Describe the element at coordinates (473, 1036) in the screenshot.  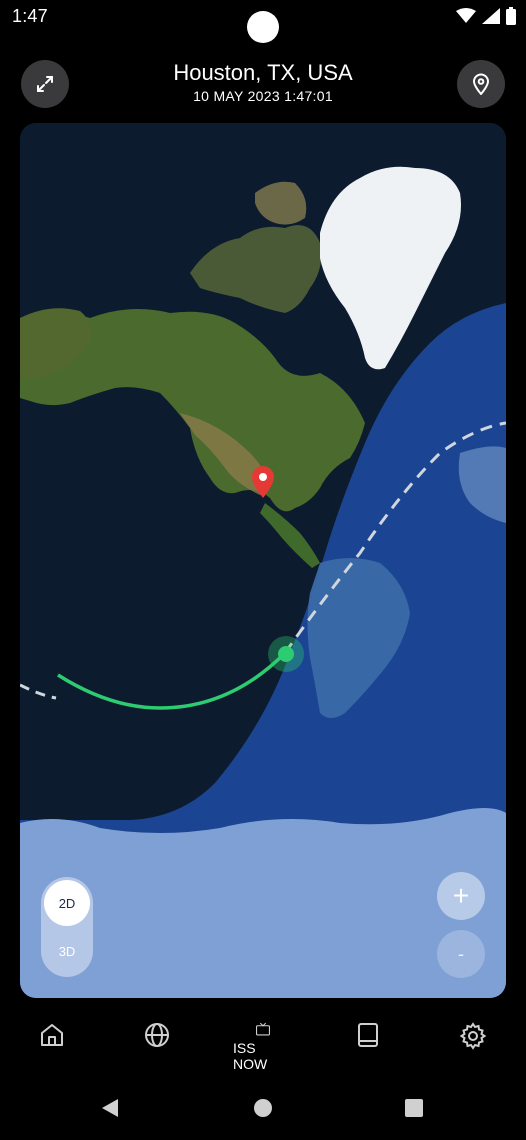
I see `gear-icon` at that location.